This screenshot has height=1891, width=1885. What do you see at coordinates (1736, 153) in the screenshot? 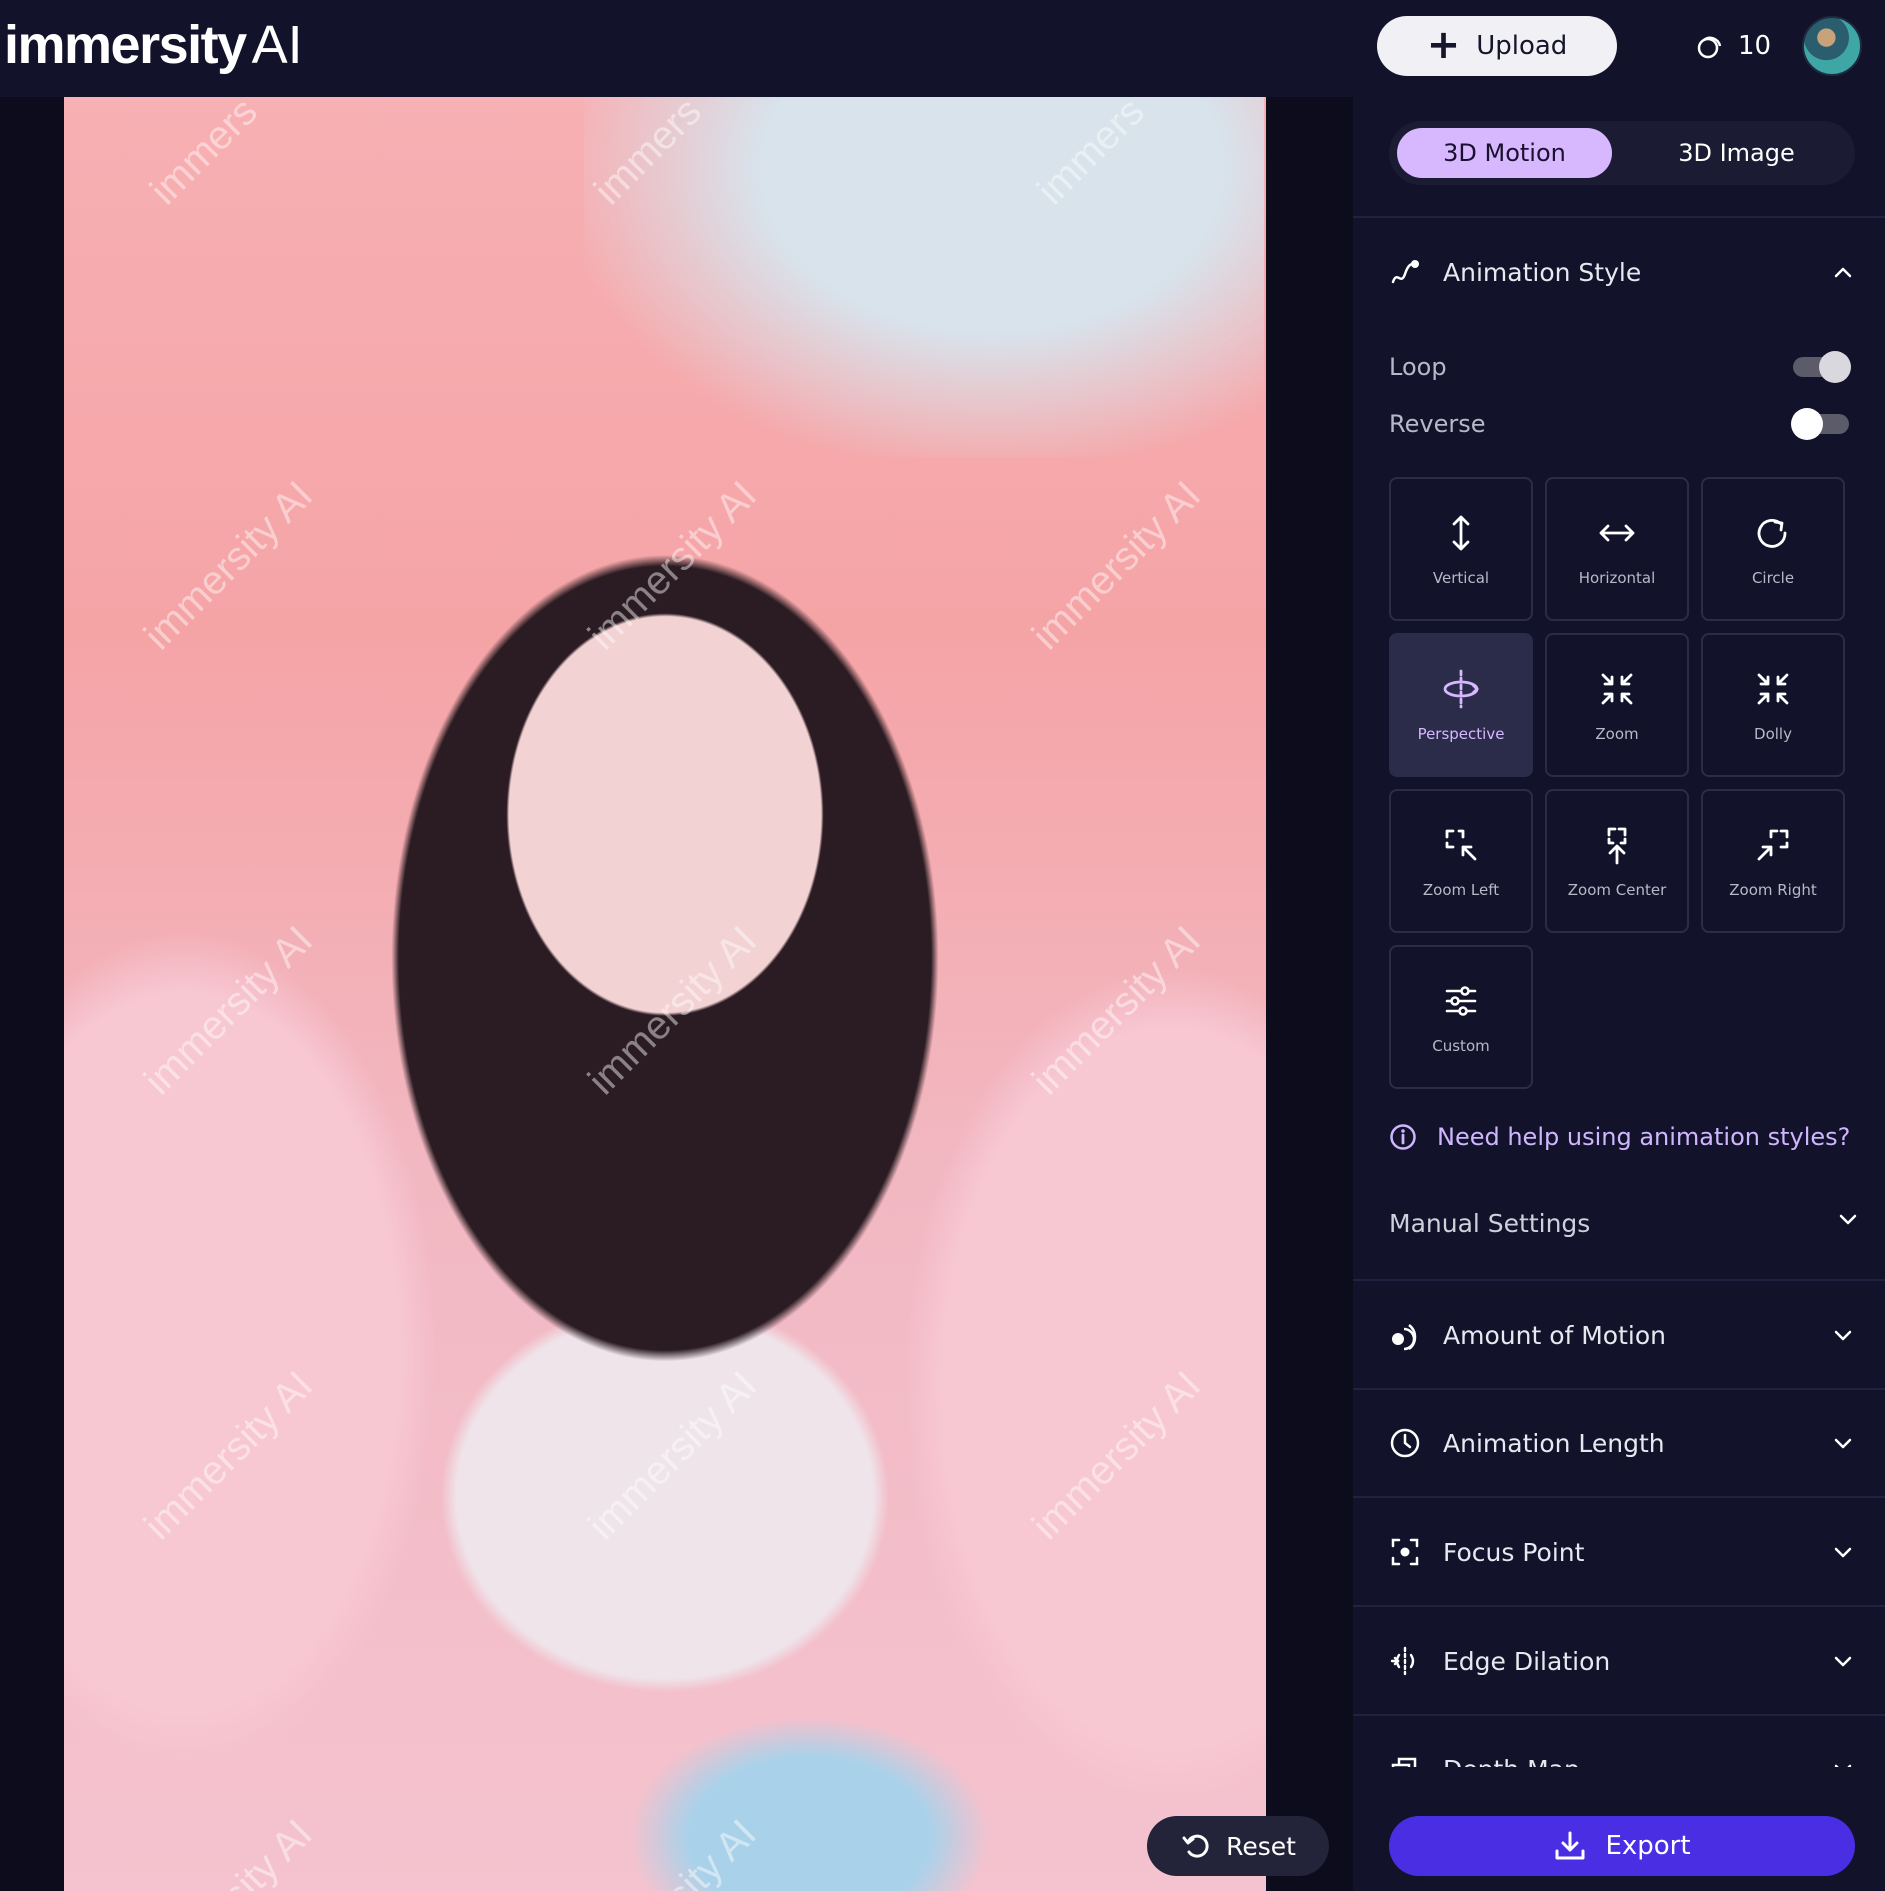
I see `tab-3d-image: 3D Image` at bounding box center [1736, 153].